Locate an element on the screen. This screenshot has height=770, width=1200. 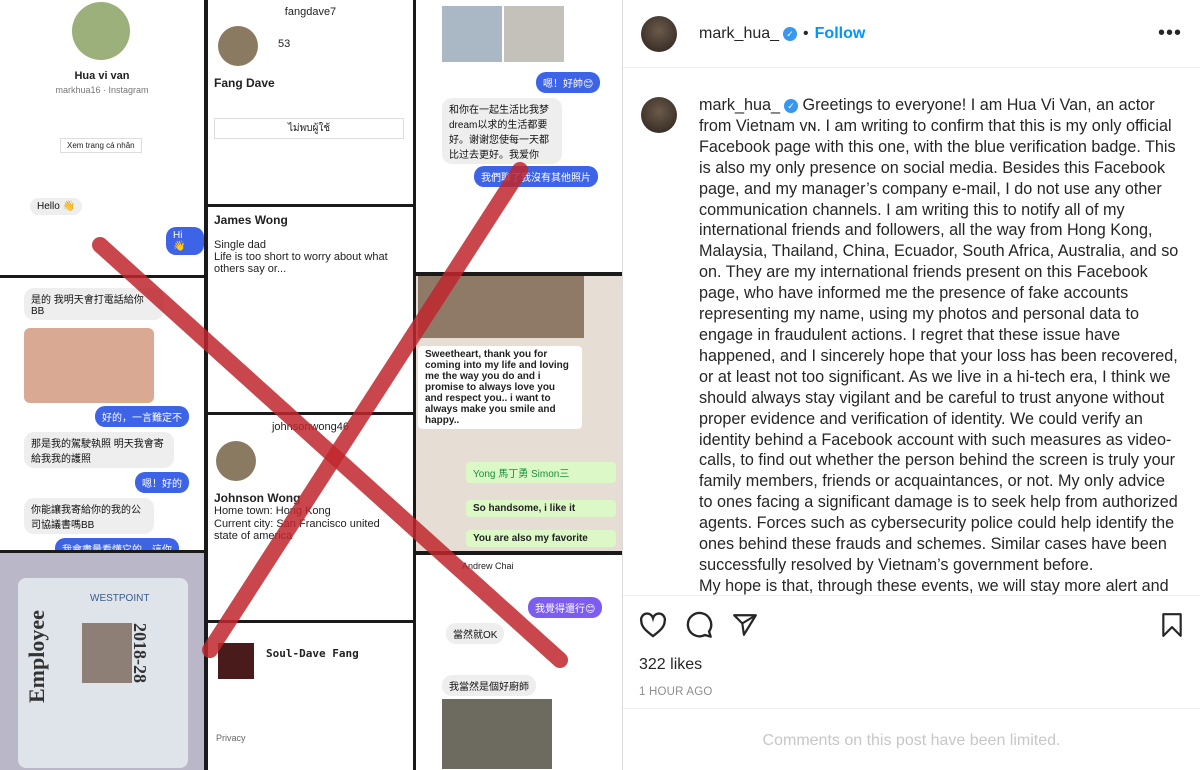
post-timestamp: 1 HOUR AGO is located at coordinates (911, 692).